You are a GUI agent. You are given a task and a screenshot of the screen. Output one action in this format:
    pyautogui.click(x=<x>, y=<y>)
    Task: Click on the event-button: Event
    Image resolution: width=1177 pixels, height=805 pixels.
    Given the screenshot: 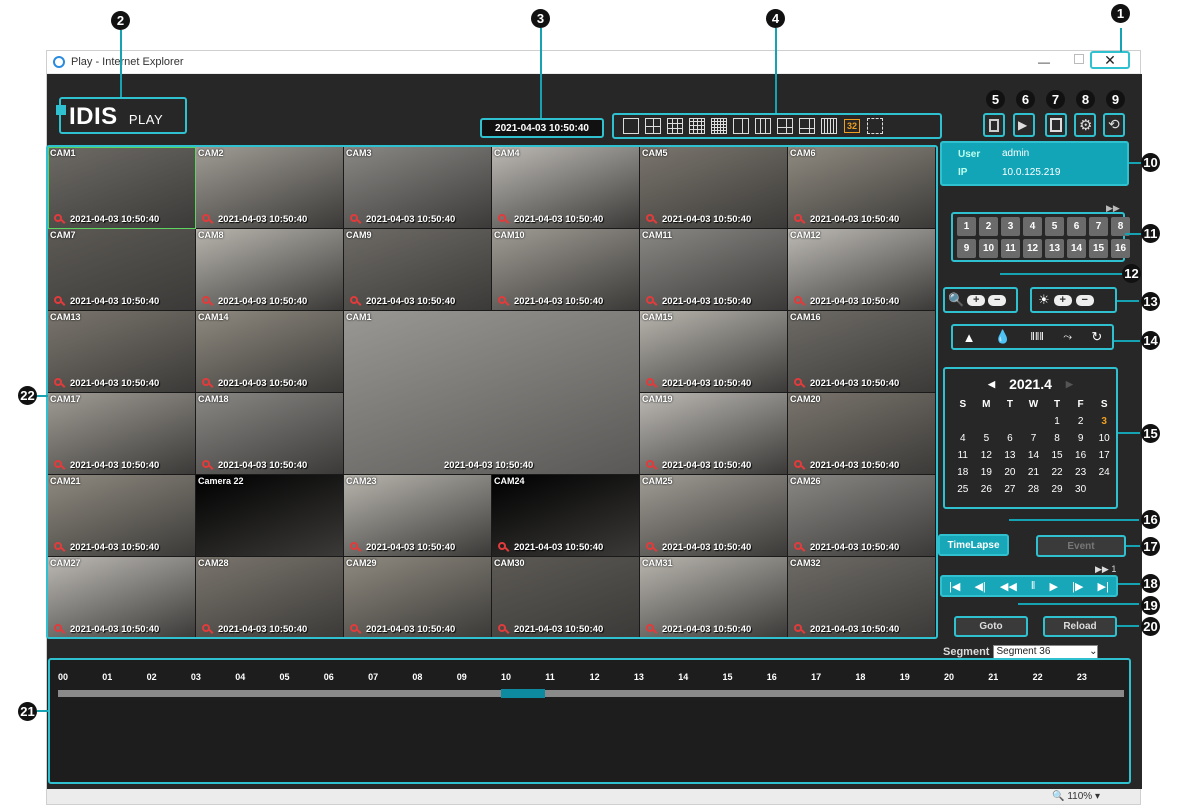 What is the action you would take?
    pyautogui.click(x=1081, y=546)
    